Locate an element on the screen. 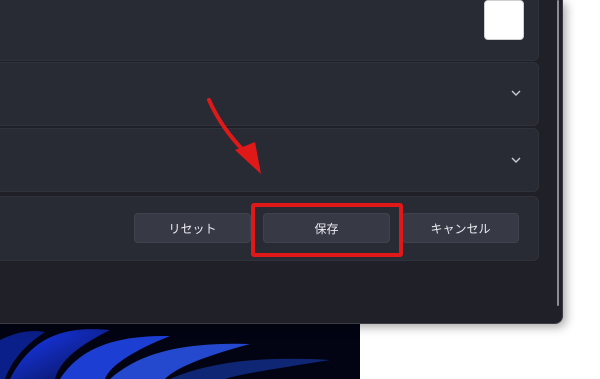 This screenshot has width=600, height=379. reset-button: リセット is located at coordinates (192, 228).